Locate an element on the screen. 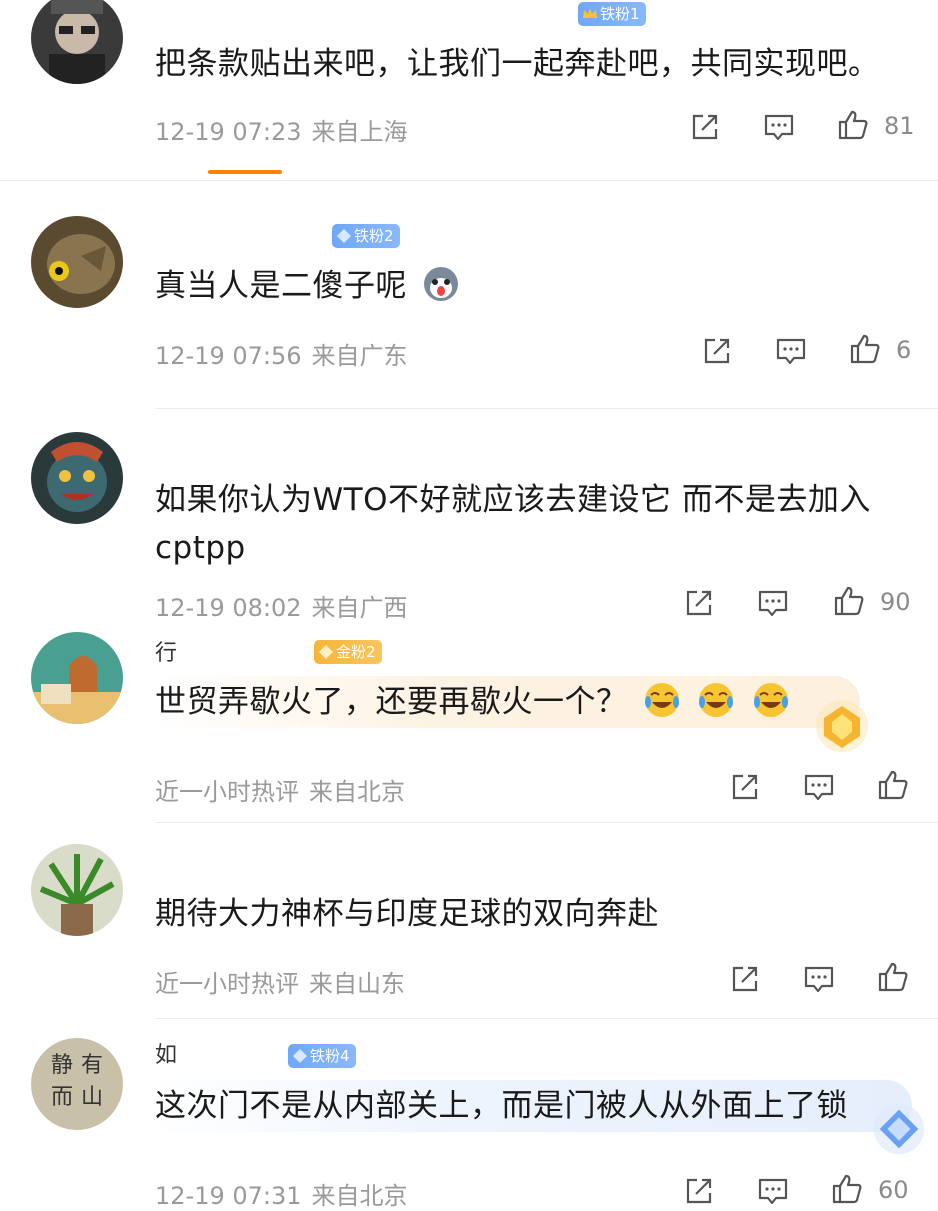 The height and width of the screenshot is (1211, 938). svg-text: 有 is located at coordinates (92, 1065).